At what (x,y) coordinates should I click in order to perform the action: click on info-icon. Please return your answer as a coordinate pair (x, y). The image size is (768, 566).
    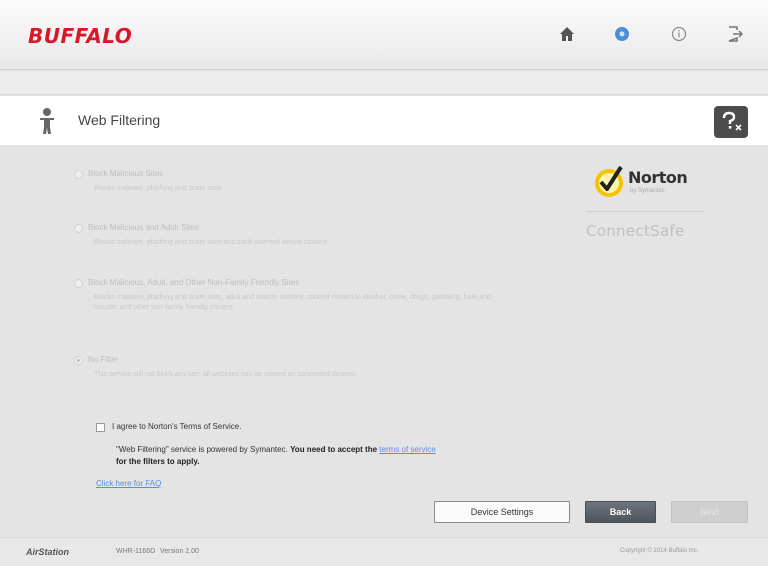
    Looking at the image, I should click on (679, 34).